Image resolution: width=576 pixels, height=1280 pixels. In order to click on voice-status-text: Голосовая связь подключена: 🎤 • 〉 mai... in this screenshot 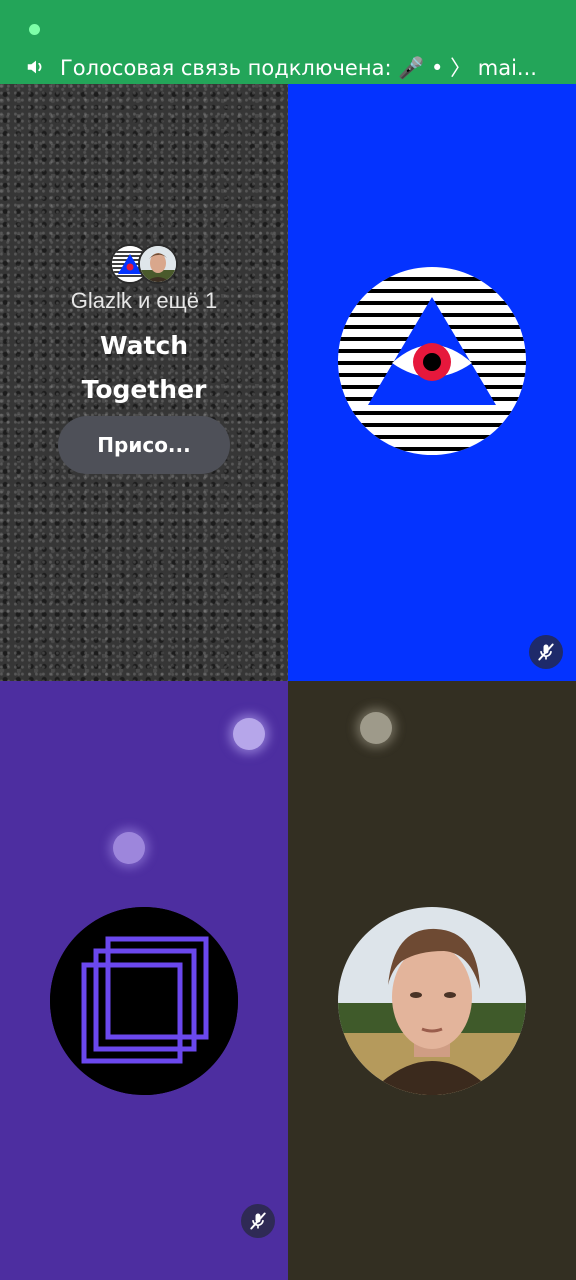, I will do `click(298, 68)`.